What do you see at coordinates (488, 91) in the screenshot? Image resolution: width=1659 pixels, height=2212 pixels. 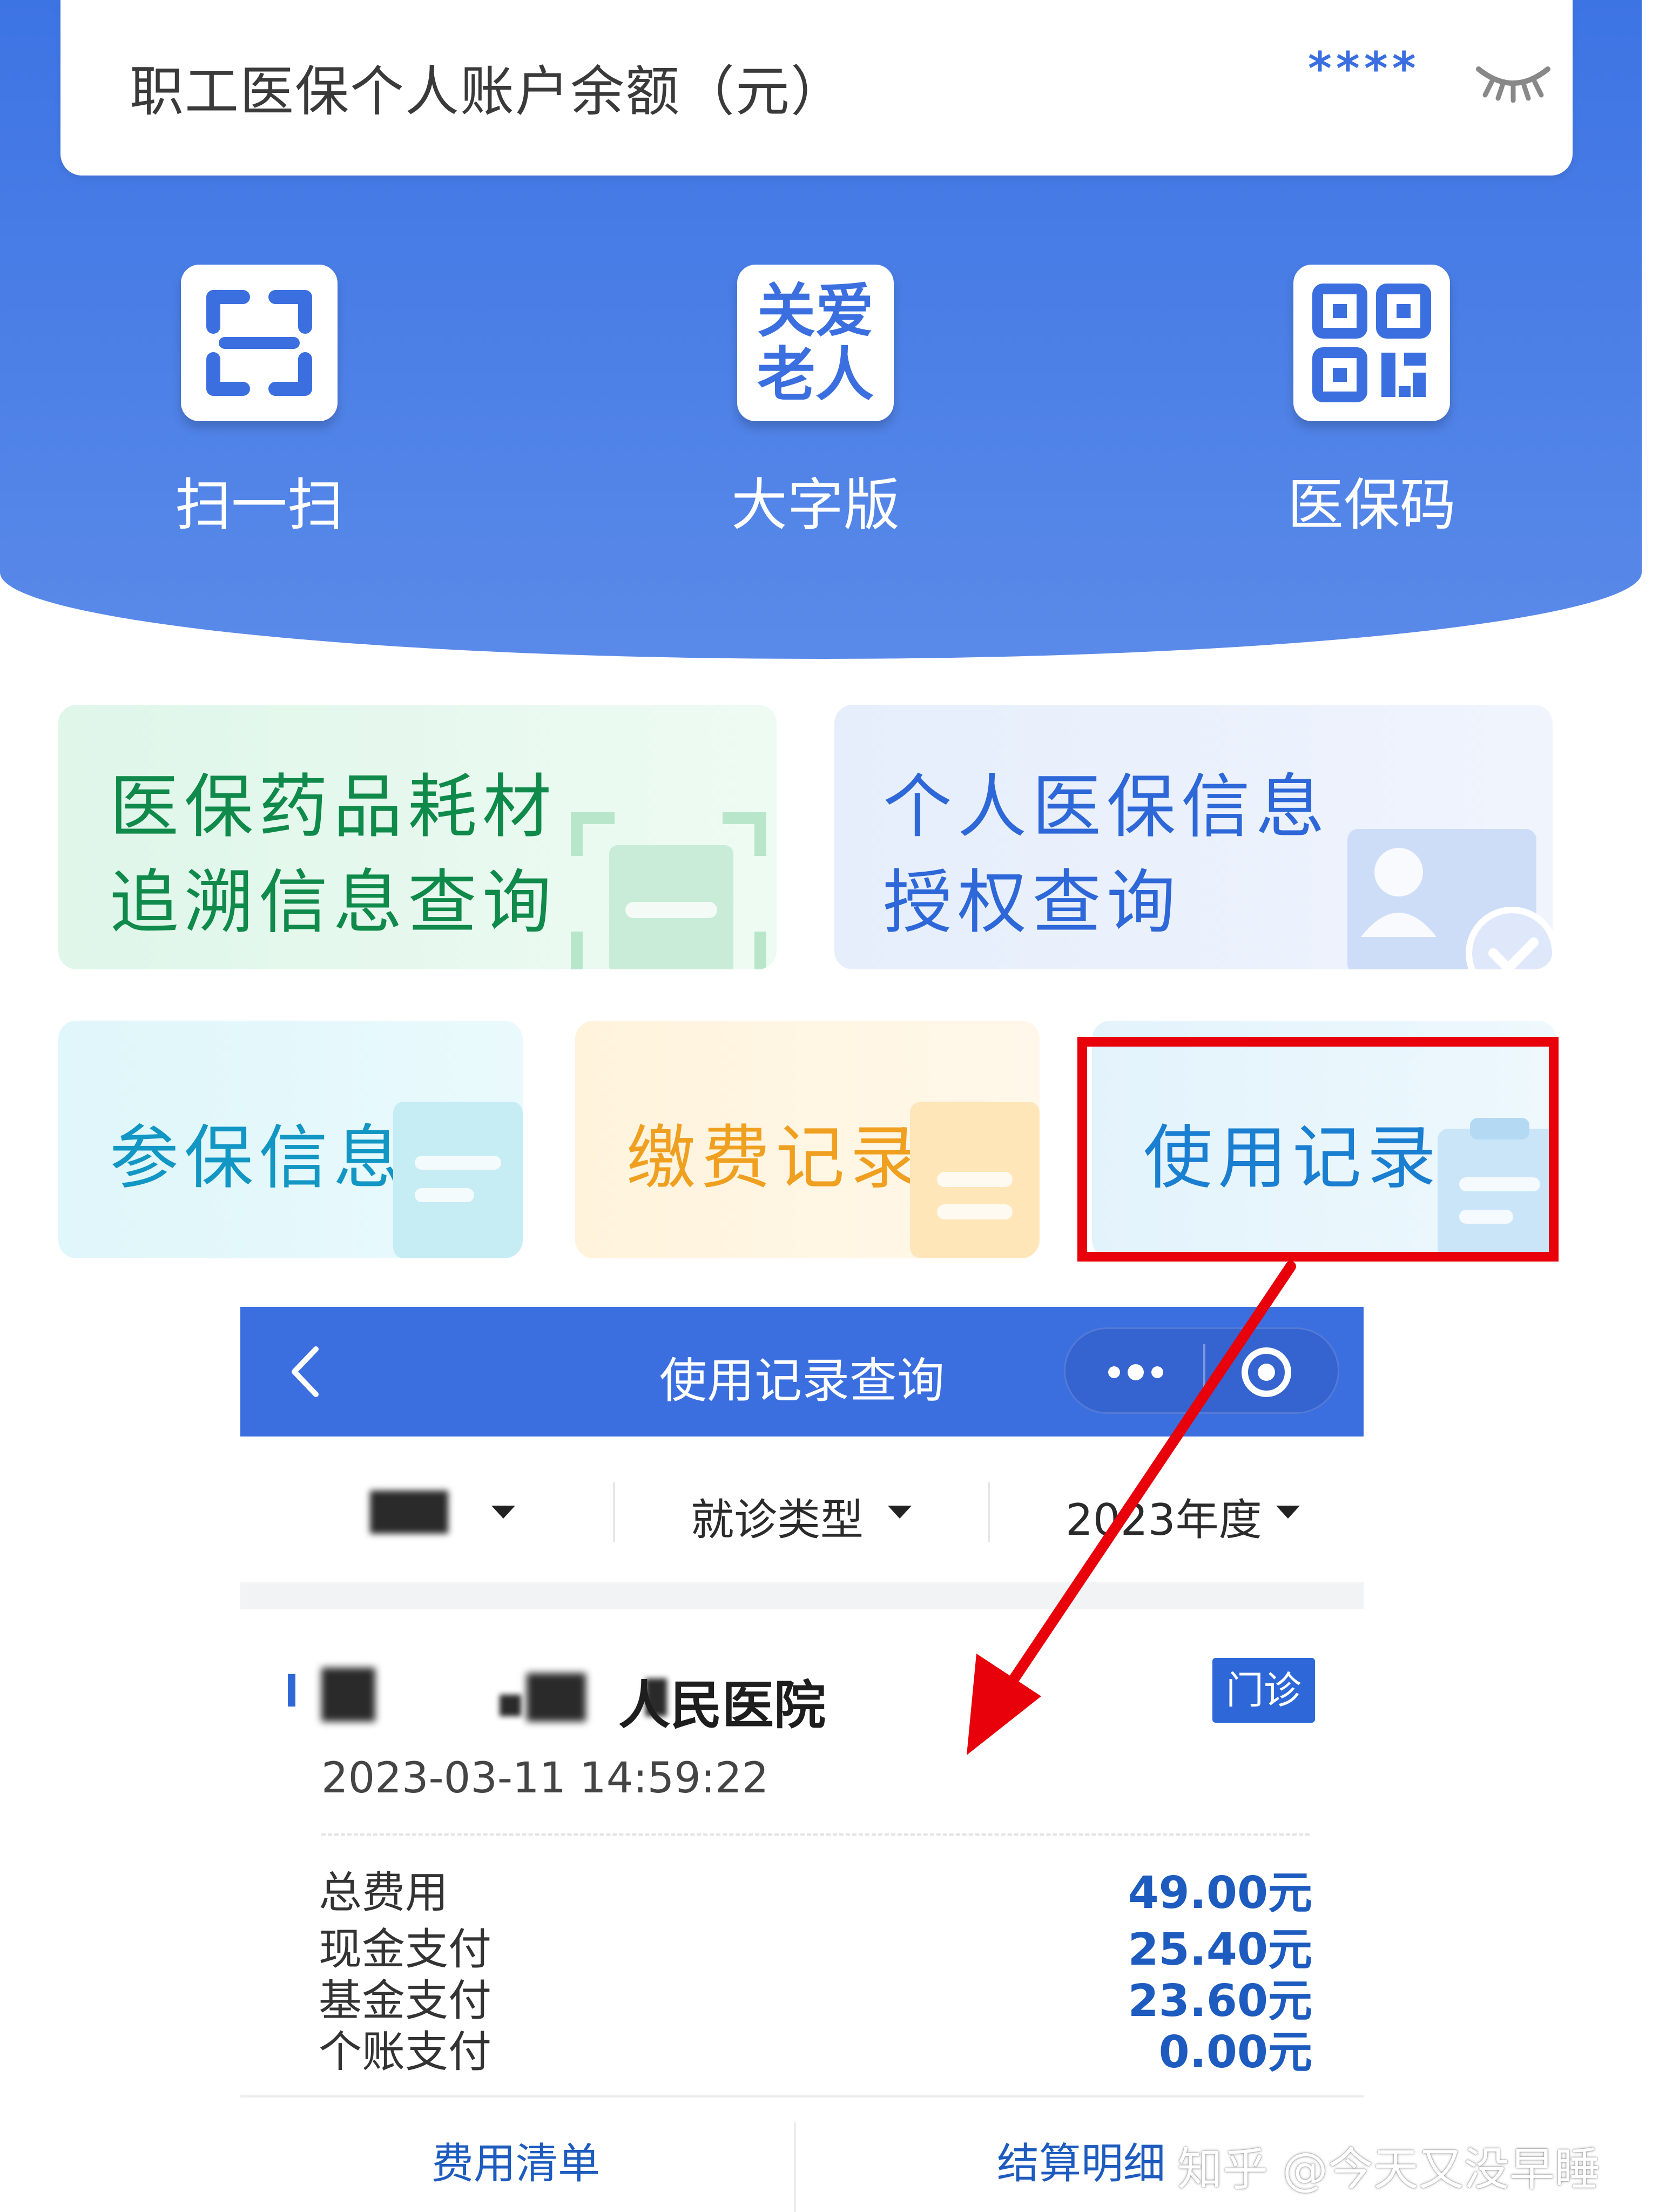 I see `balance-label: 职工医保个人账户余额（元）` at bounding box center [488, 91].